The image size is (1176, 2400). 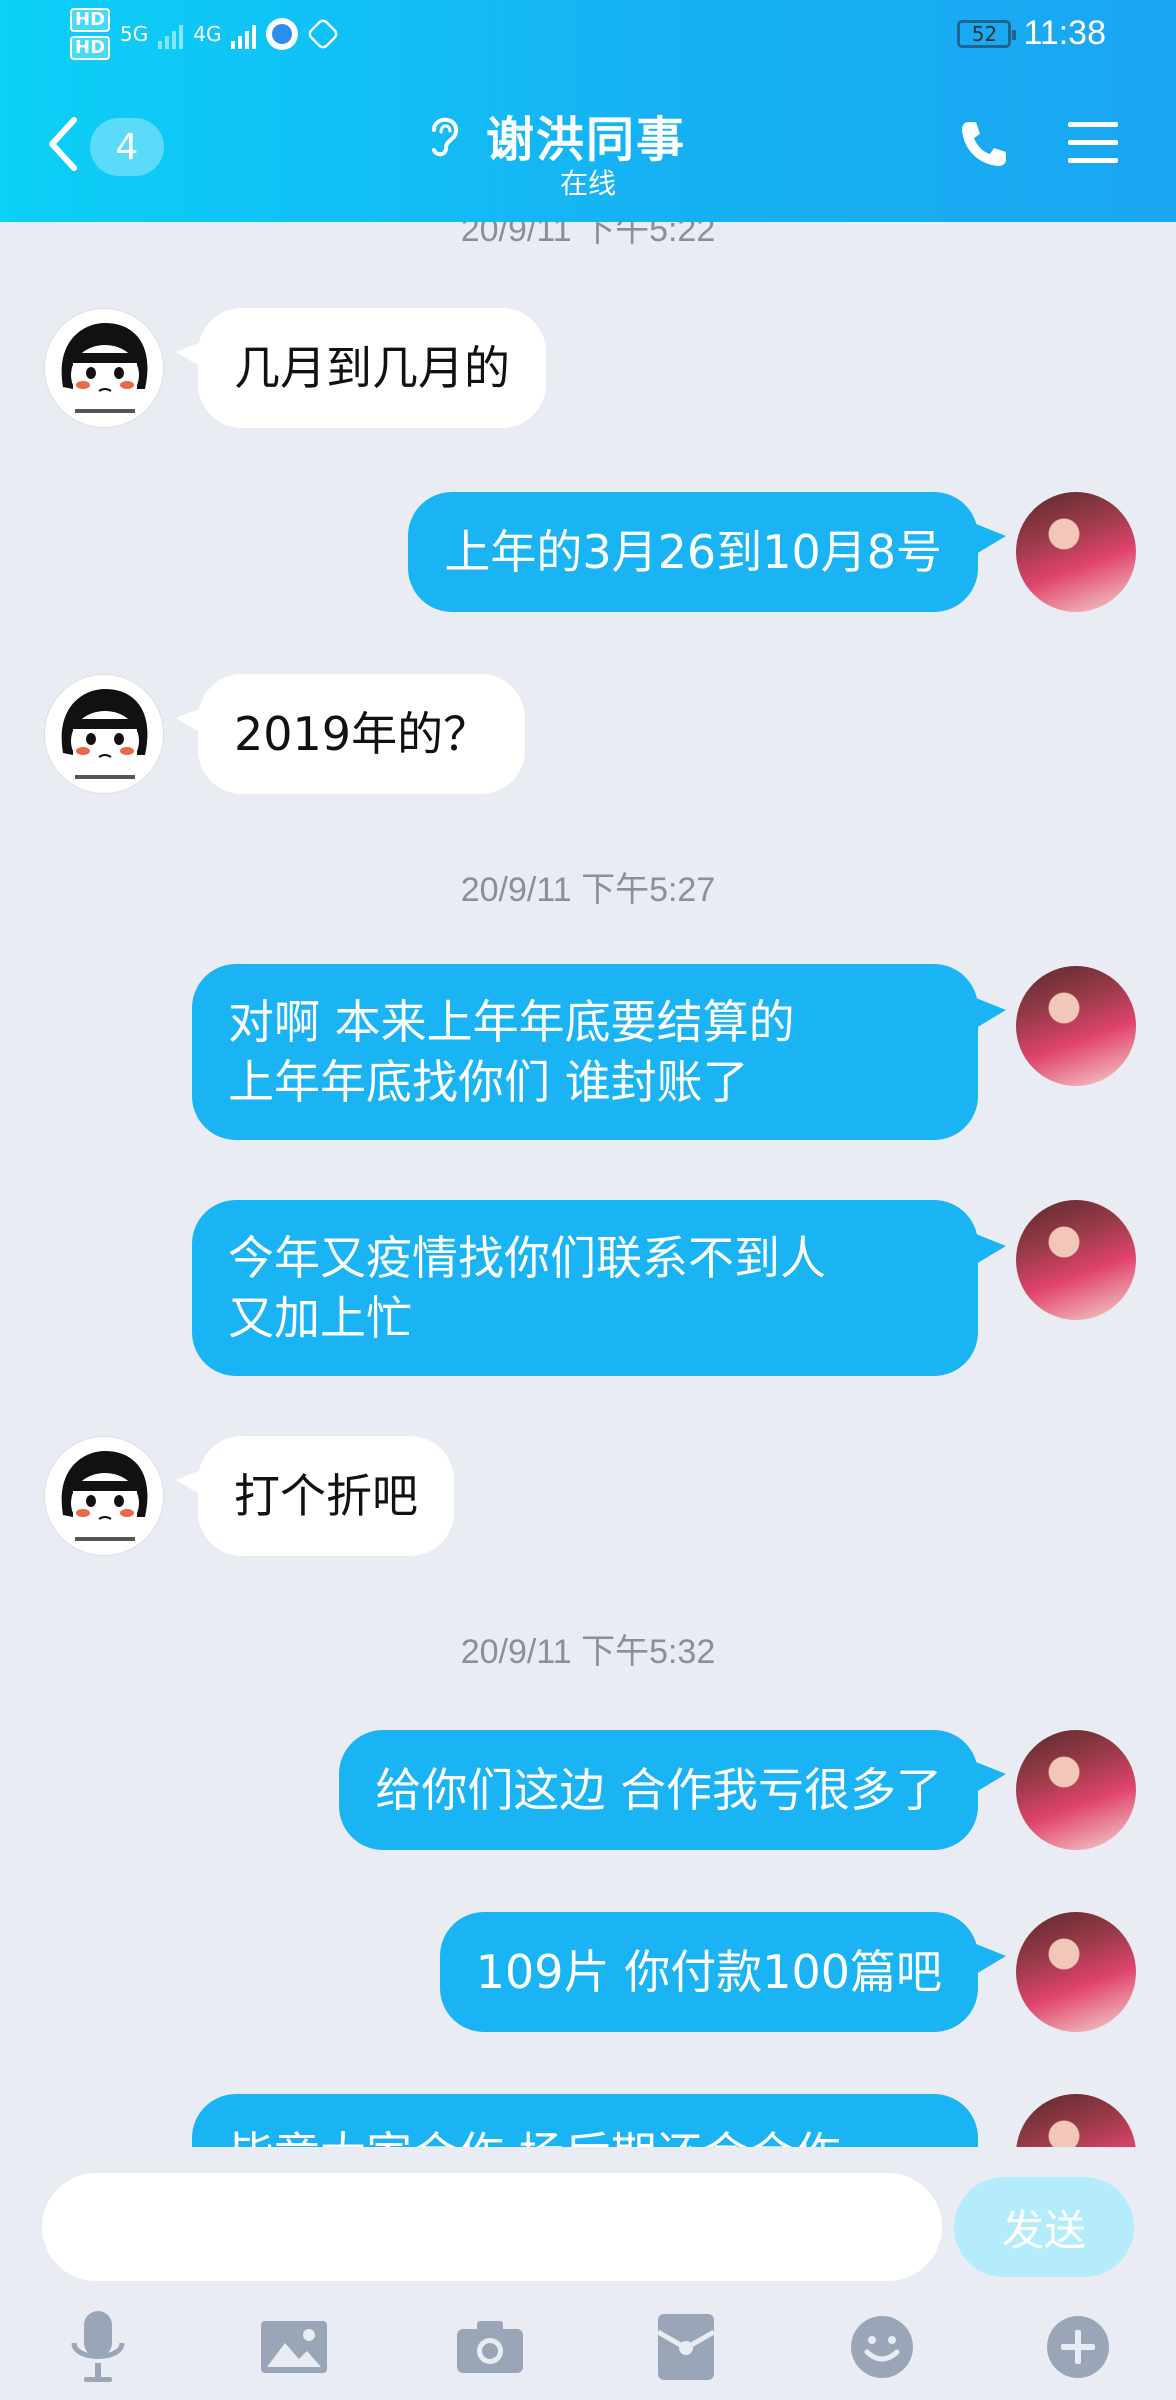 I want to click on send-button: 发送, so click(x=1044, y=2227).